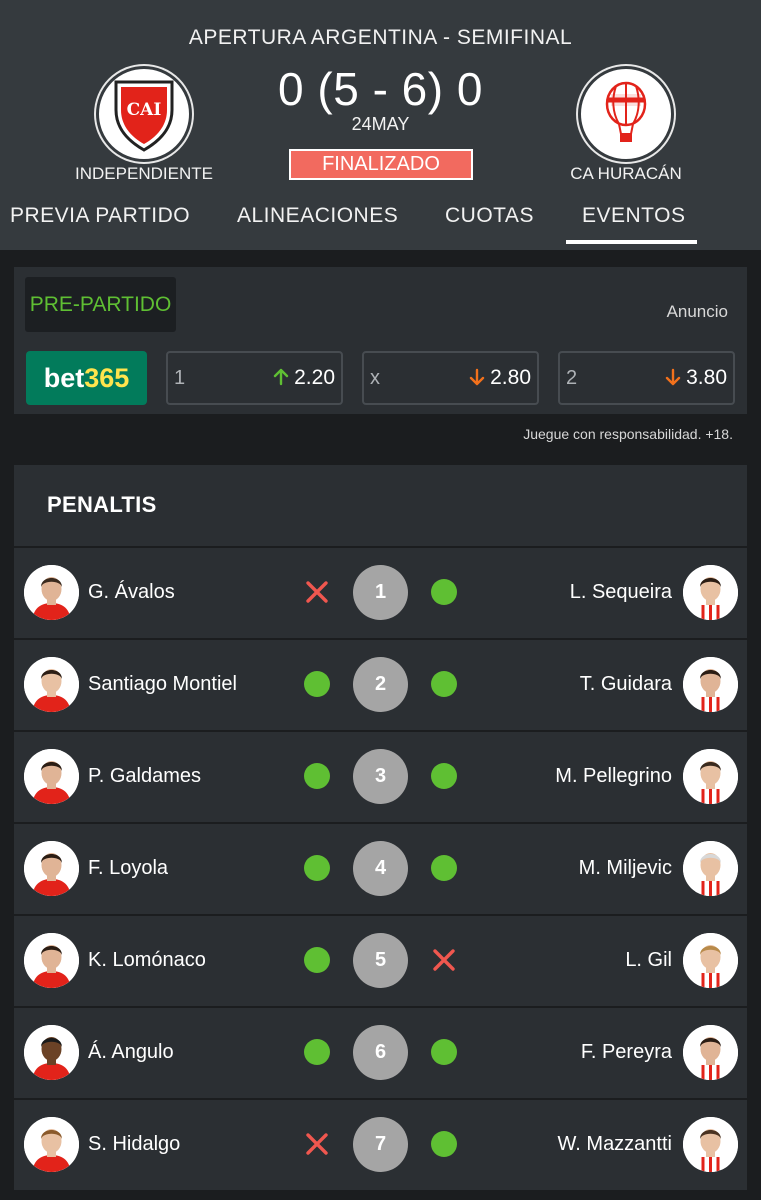 This screenshot has height=1200, width=761. I want to click on tab-alineaciones: ALINEACIONES, so click(317, 216).